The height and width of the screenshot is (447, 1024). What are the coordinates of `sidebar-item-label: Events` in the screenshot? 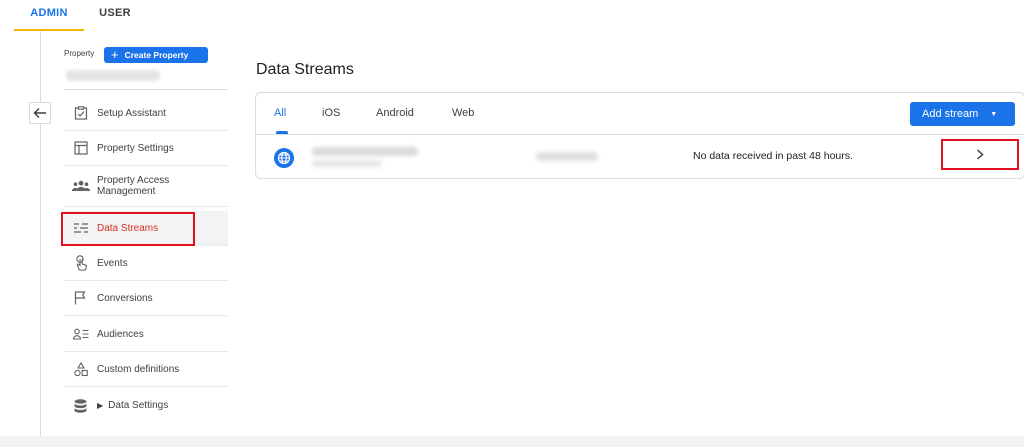 It's located at (112, 263).